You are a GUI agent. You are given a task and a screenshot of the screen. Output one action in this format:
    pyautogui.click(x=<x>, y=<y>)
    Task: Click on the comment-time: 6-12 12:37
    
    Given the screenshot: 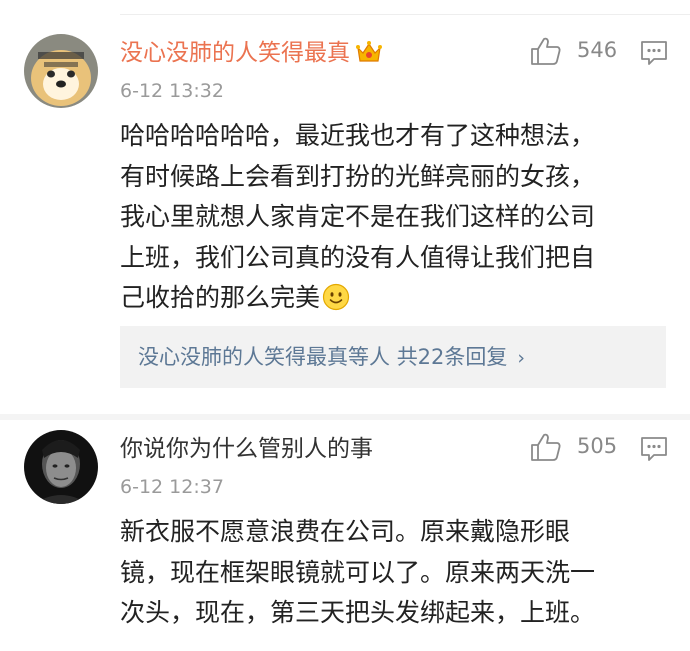 What is the action you would take?
    pyautogui.click(x=172, y=487)
    